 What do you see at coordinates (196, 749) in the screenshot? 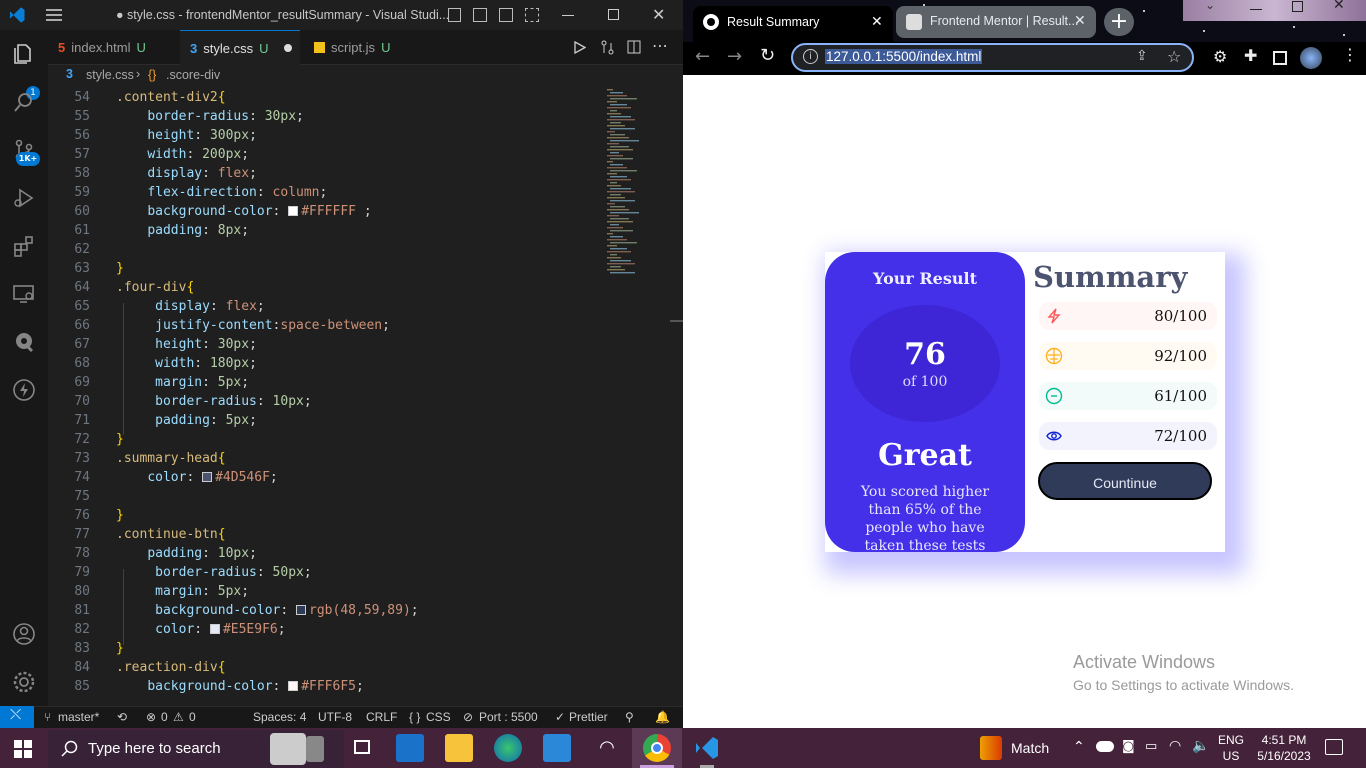
I see `taskbar-search: Type here to search` at bounding box center [196, 749].